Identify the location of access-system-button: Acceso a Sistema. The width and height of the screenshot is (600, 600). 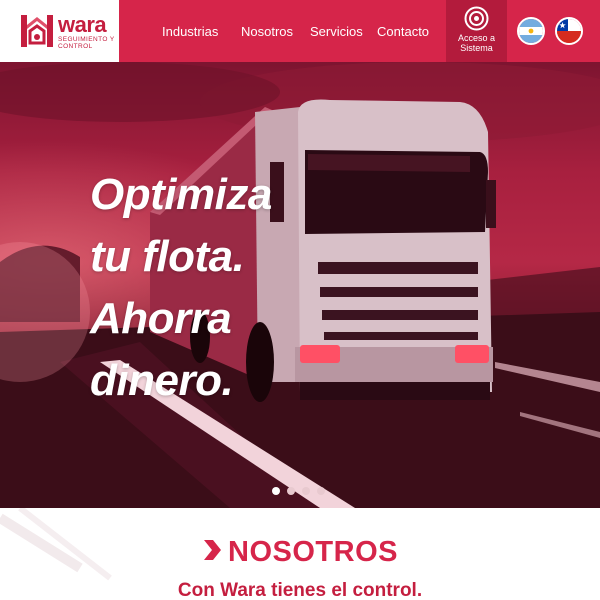
(476, 31).